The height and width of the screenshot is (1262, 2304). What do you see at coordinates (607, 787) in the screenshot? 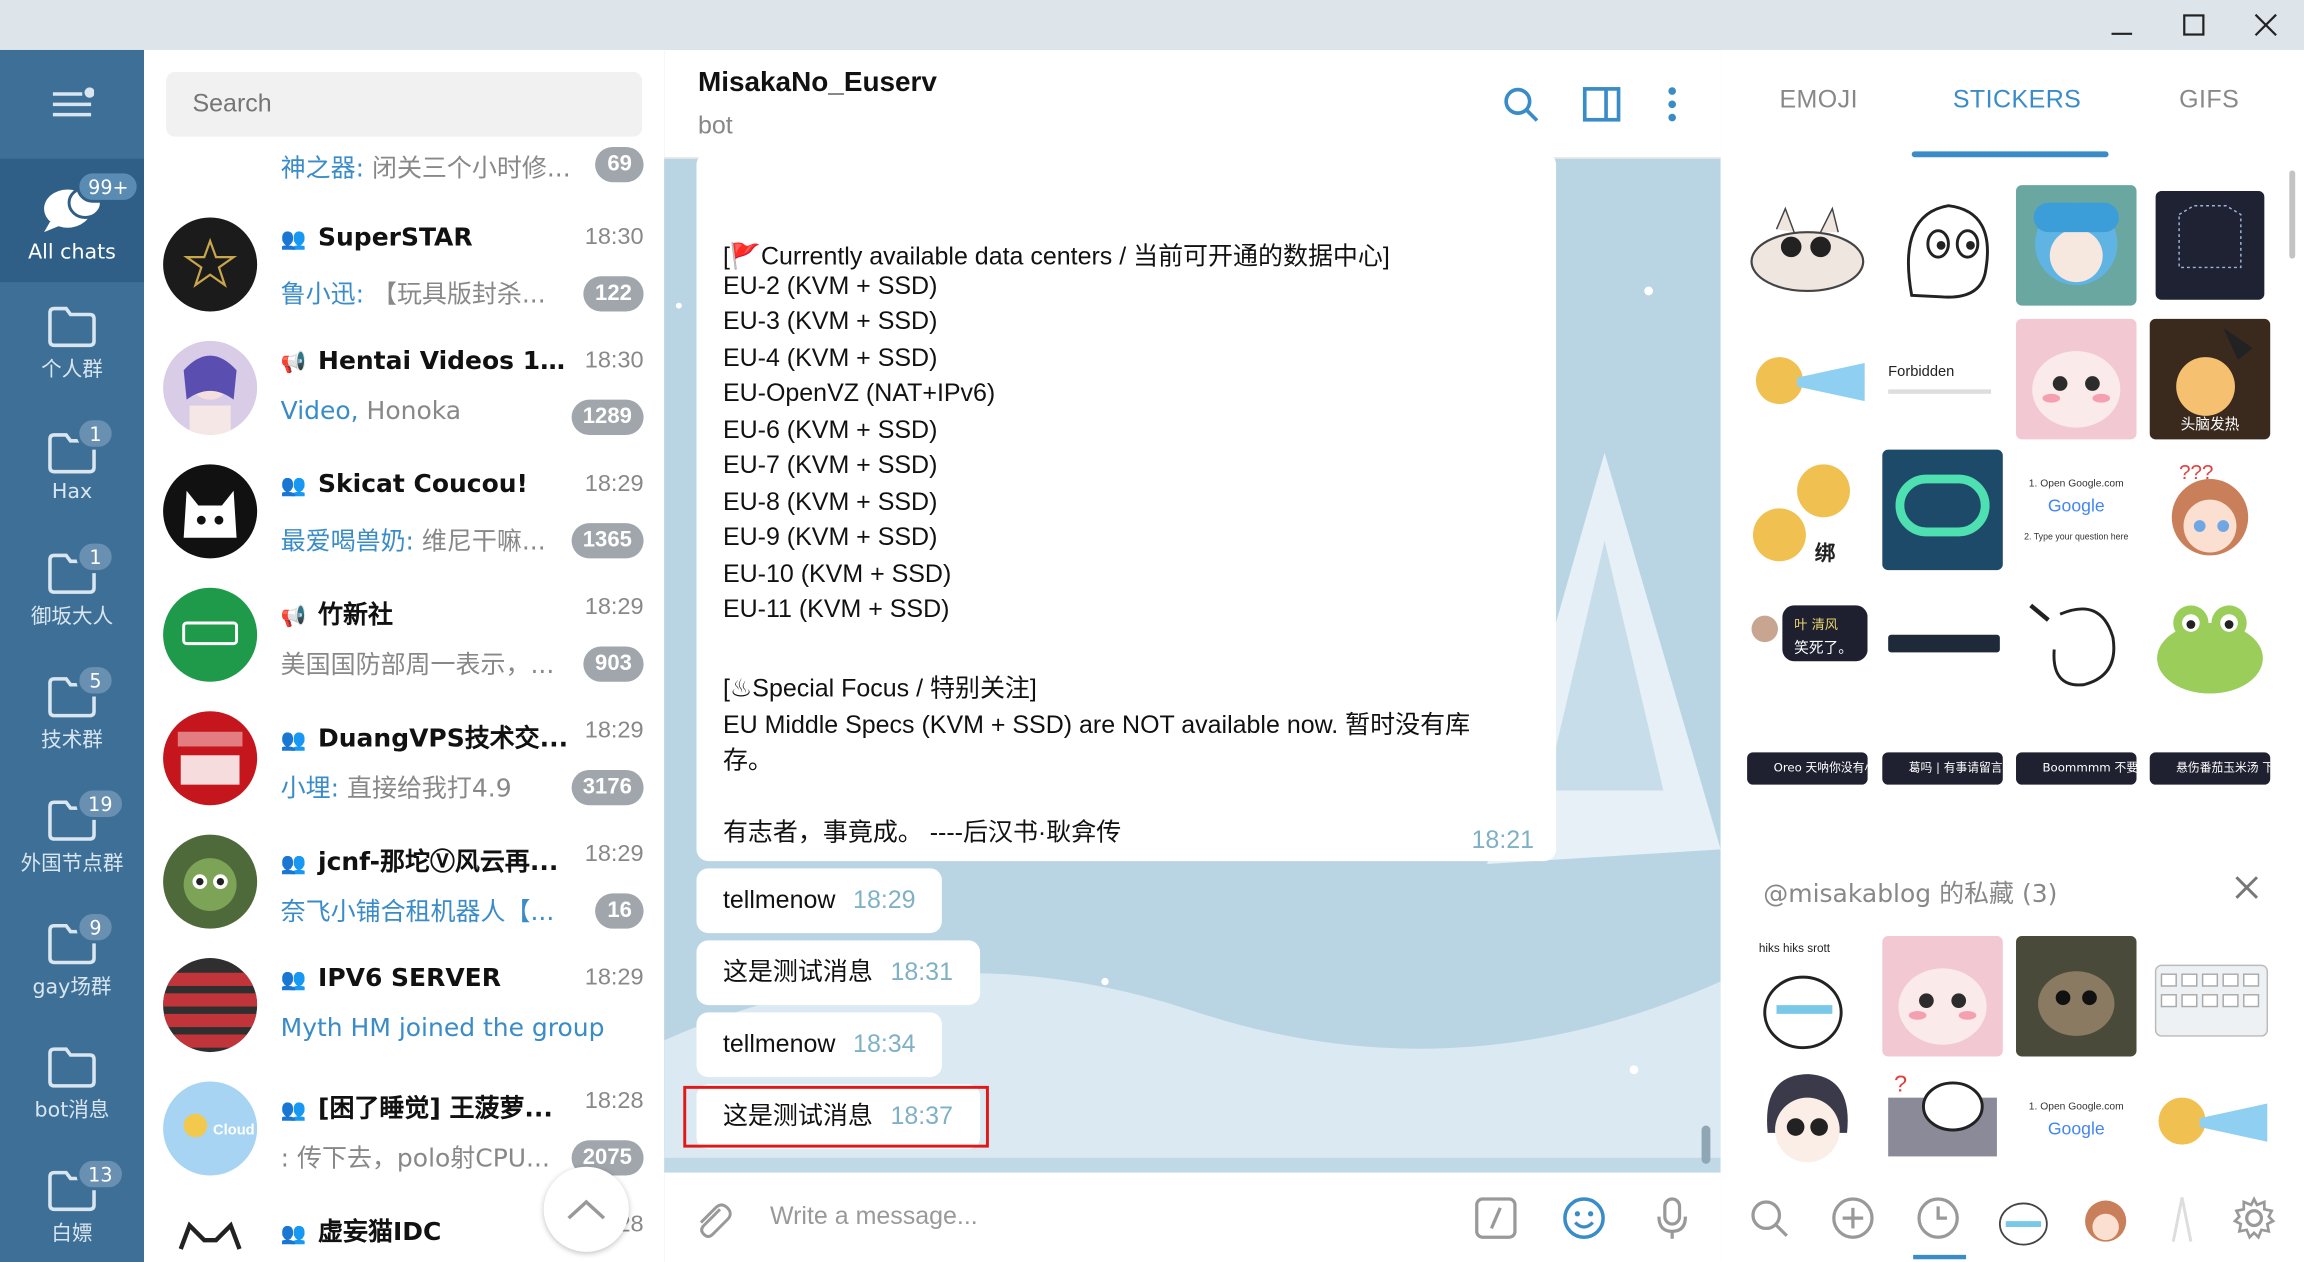
I see `unread-badge: 3176` at bounding box center [607, 787].